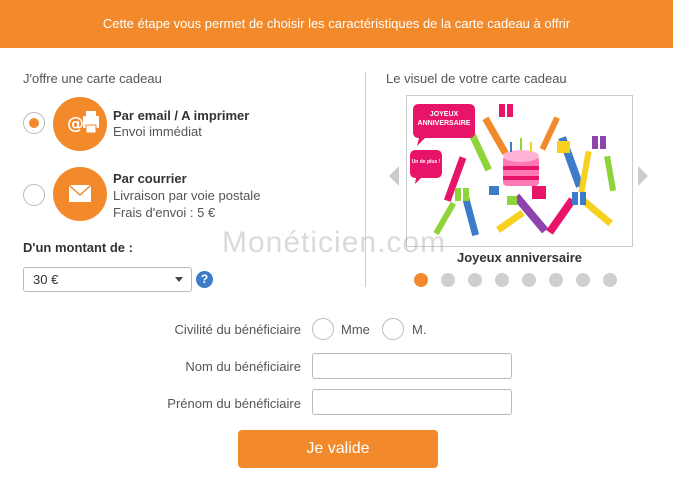 The width and height of the screenshot is (673, 485). Describe the element at coordinates (394, 176) in the screenshot. I see `carousel-prev-arrow` at that location.